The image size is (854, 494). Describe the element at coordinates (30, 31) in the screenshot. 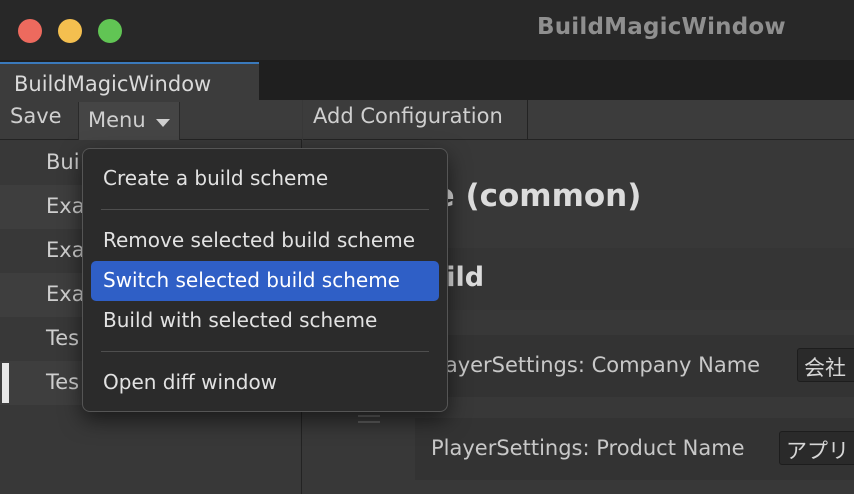

I see `close-window-button` at that location.